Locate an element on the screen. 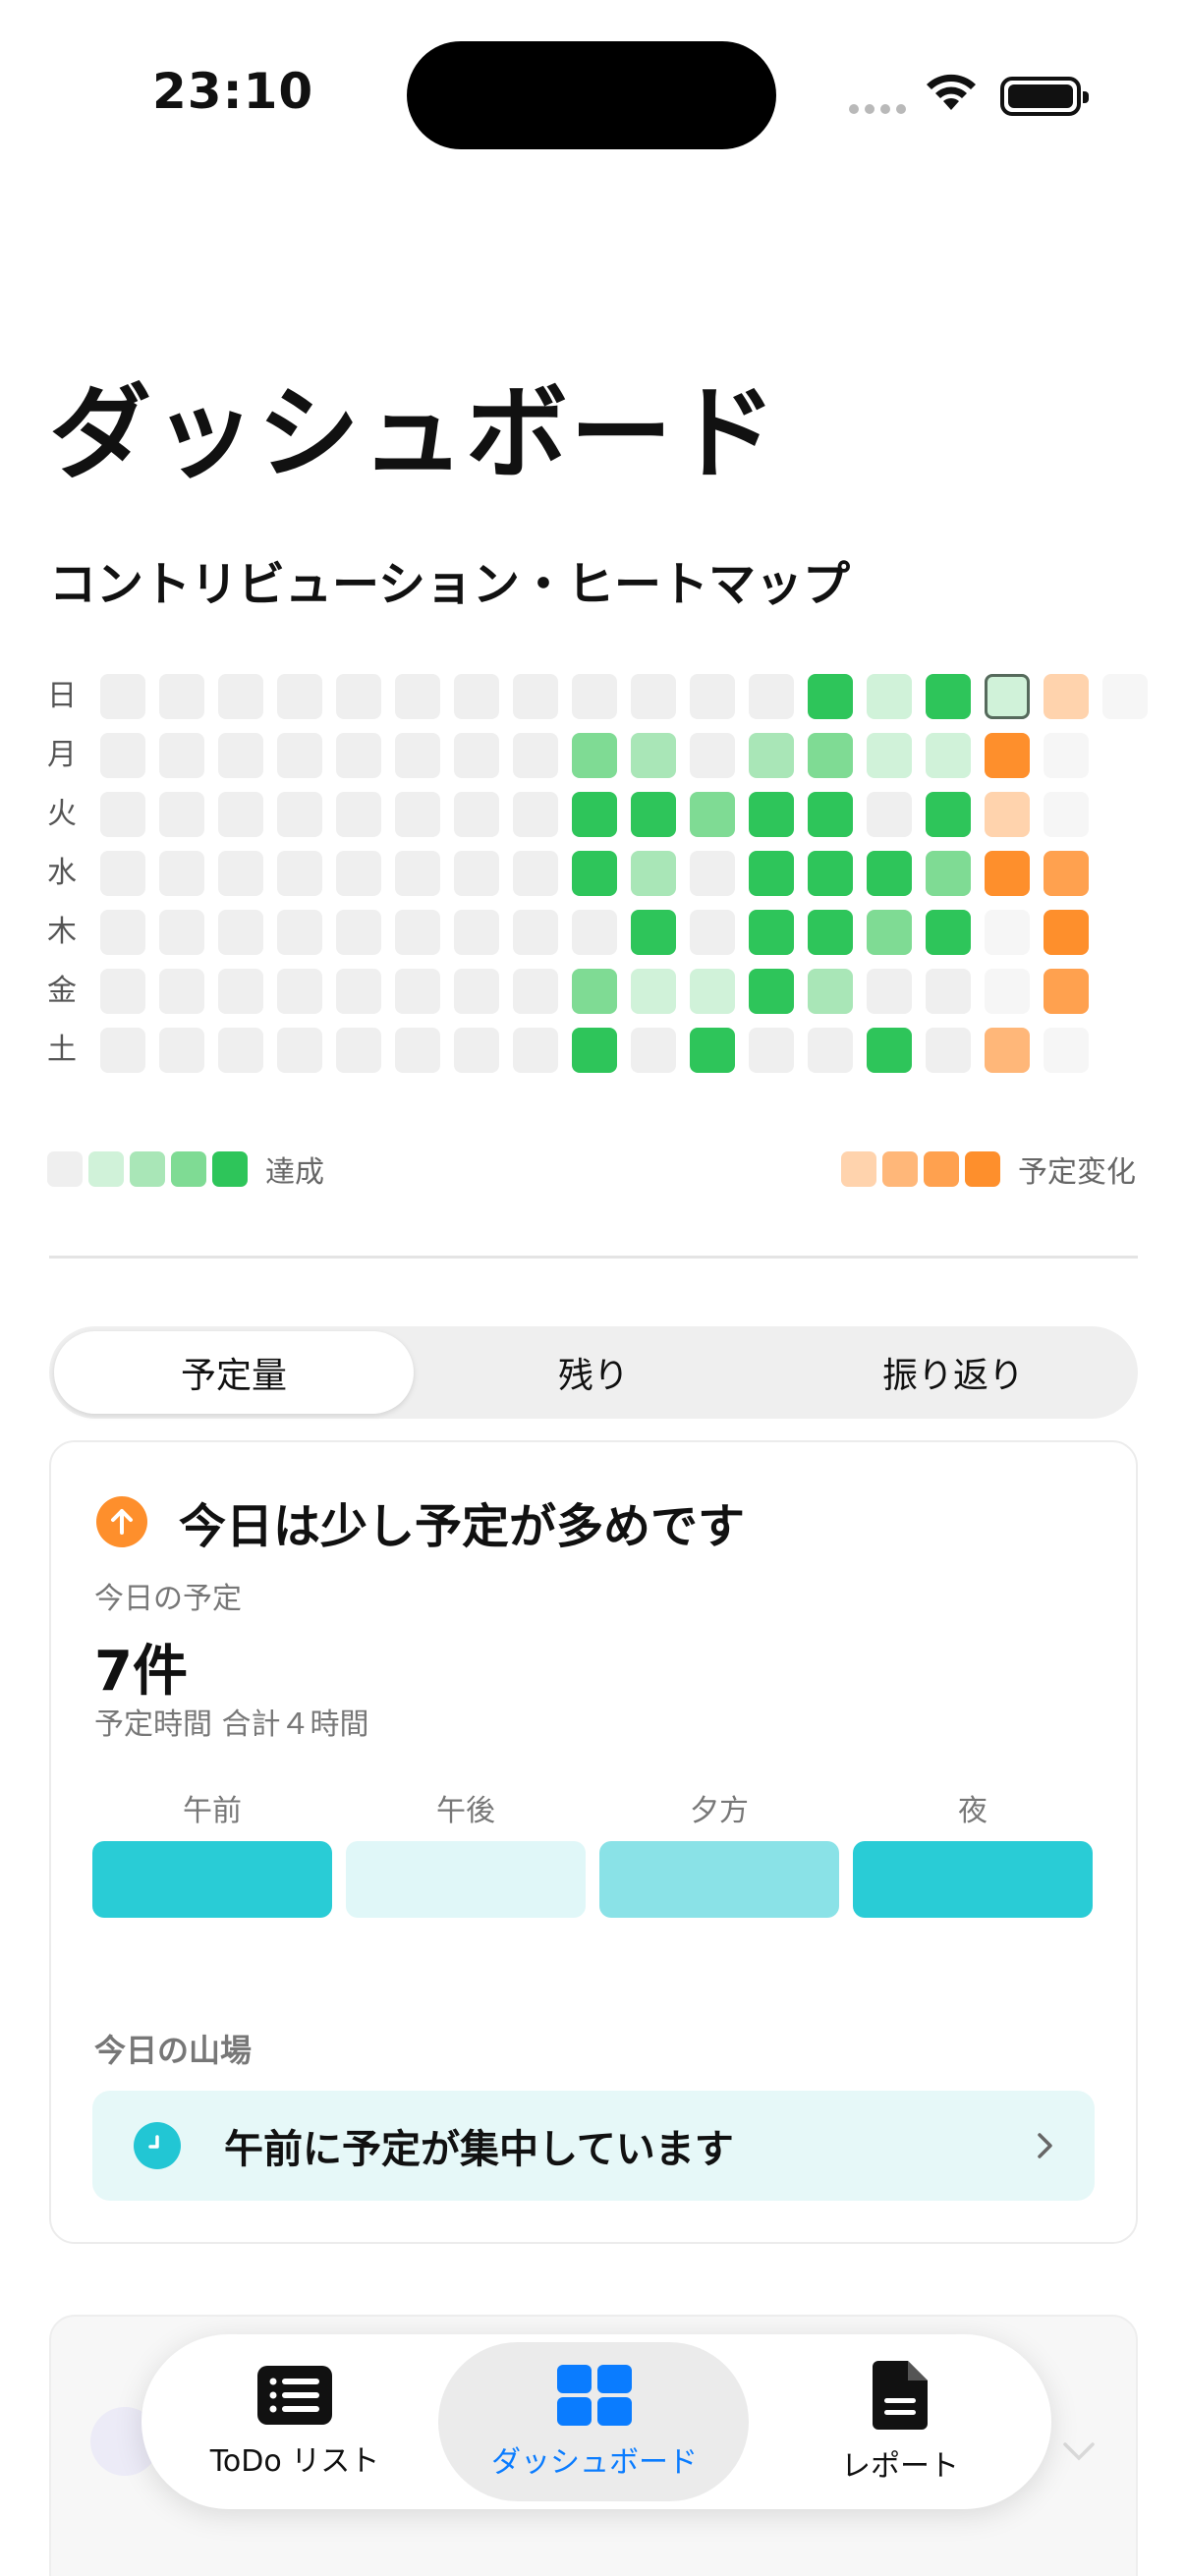 This screenshot has width=1185, height=2576. segment-remaining: 残り is located at coordinates (594, 1372).